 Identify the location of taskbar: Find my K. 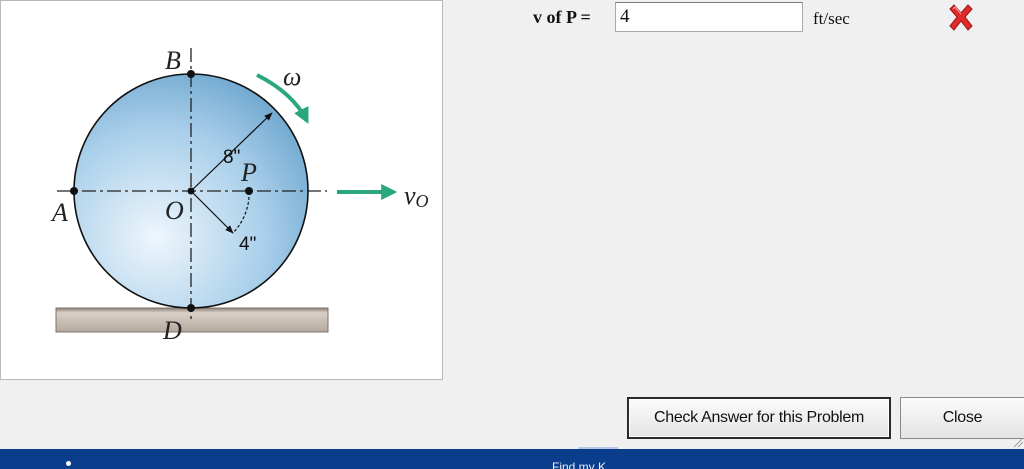
(512, 459).